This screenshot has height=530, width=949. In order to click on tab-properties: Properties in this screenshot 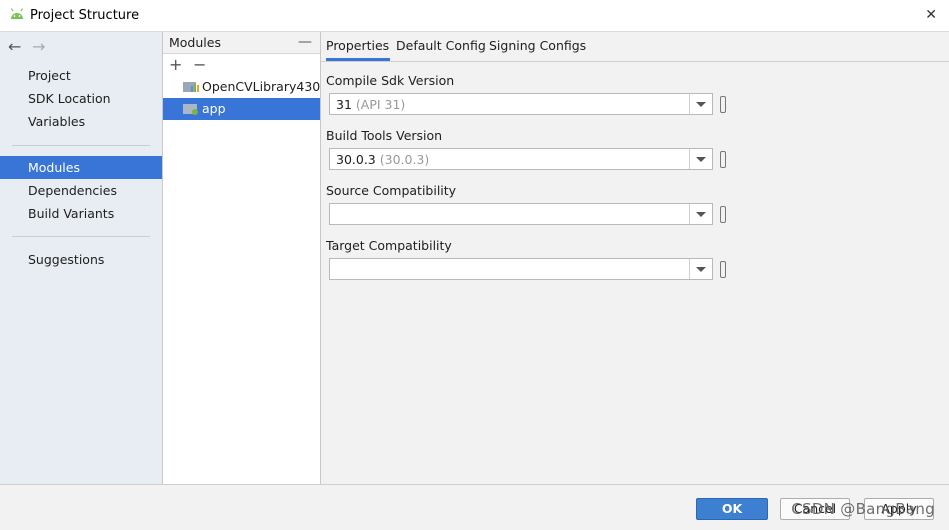, I will do `click(358, 49)`.